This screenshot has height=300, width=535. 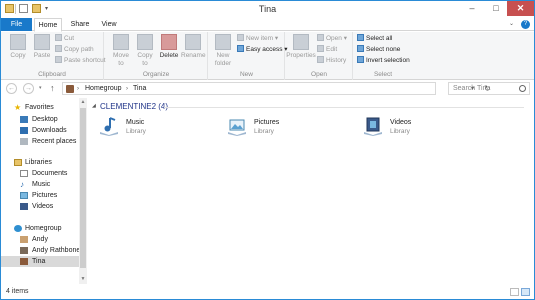 I want to click on large-icons-view-icon, so click(x=525, y=292).